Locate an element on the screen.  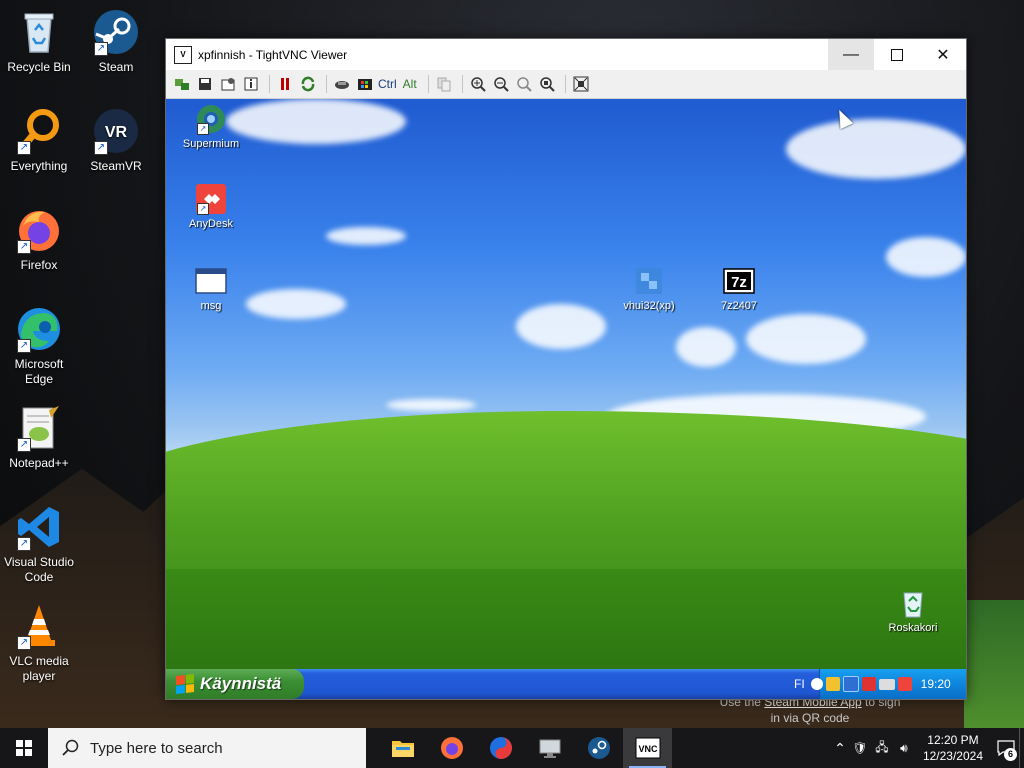
remote-icon-vhui32: vhui32(xp) is located at coordinates (649, 289).